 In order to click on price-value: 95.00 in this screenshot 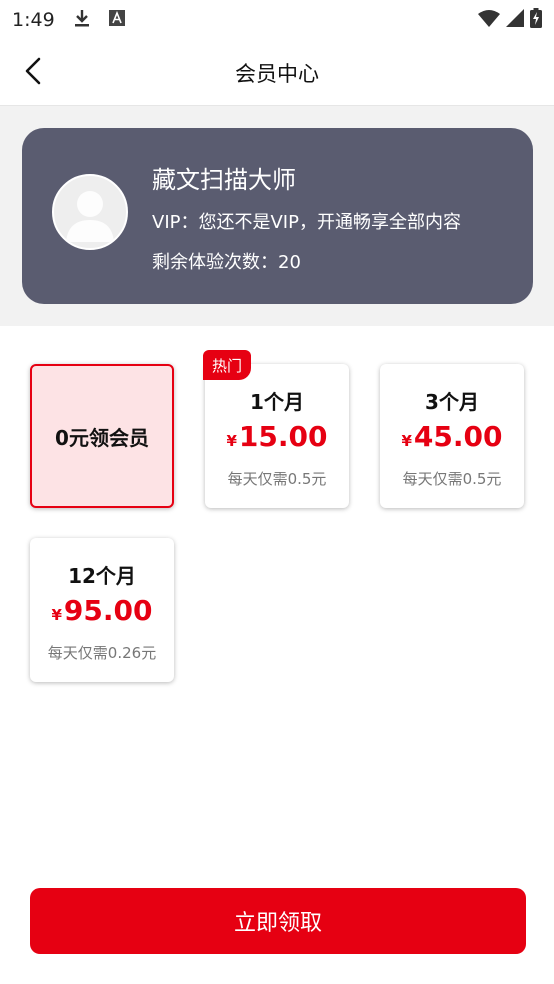, I will do `click(108, 610)`.